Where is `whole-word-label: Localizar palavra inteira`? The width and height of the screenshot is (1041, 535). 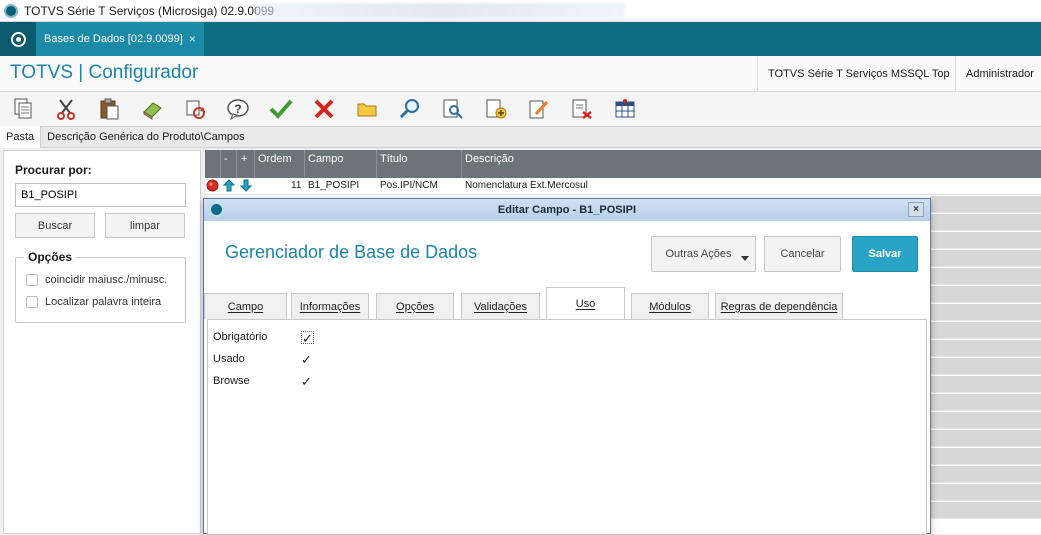 whole-word-label: Localizar palavra inteira is located at coordinates (103, 302).